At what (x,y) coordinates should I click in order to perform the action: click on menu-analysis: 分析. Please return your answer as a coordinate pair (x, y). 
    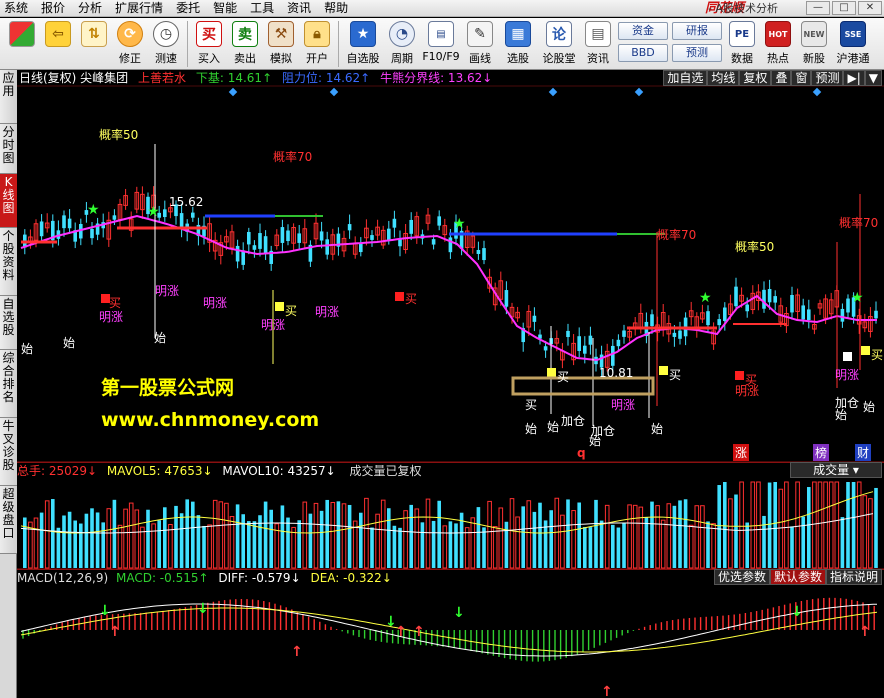
    Looking at the image, I should click on (92, 8).